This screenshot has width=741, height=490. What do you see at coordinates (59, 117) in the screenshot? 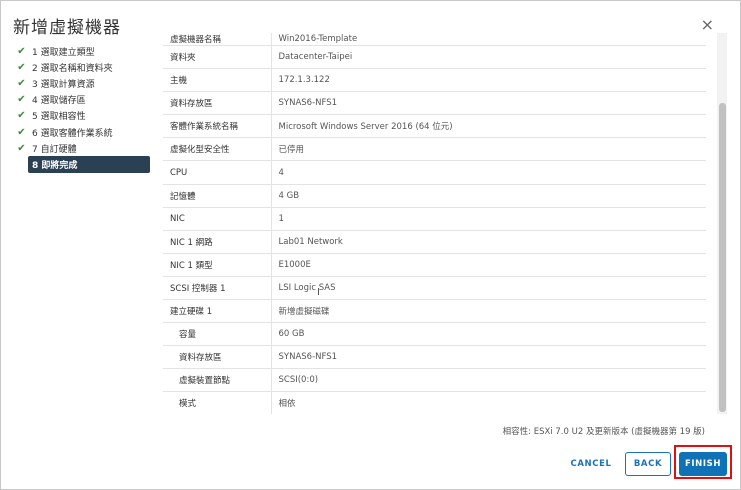
I see `wizard-step-label: 5 選取相容性` at bounding box center [59, 117].